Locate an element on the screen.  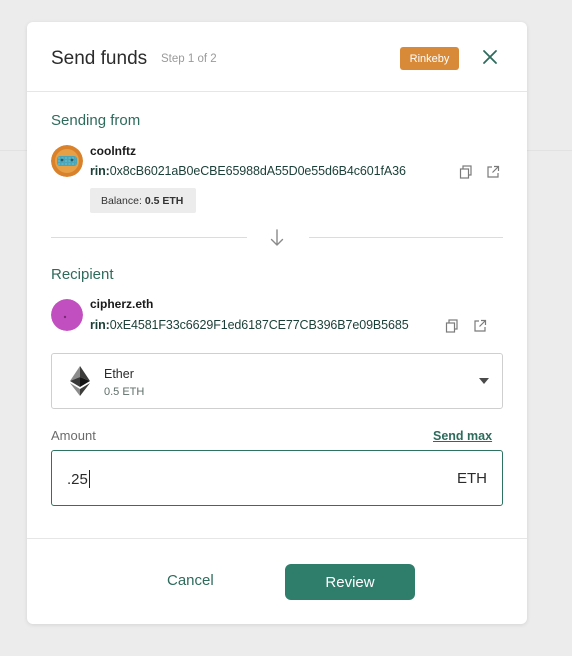
recipient-label: Recipient is located at coordinates (82, 274).